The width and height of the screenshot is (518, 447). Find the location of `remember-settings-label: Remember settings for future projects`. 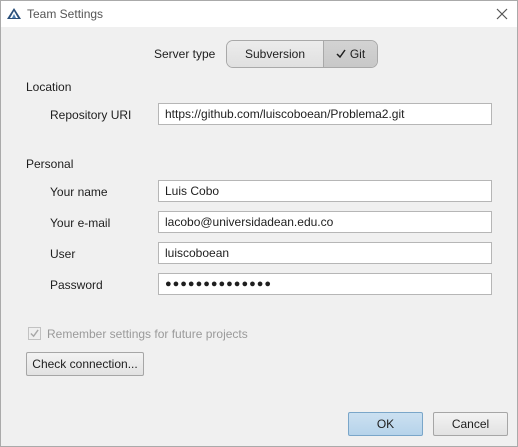

remember-settings-label: Remember settings for future projects is located at coordinates (147, 334).